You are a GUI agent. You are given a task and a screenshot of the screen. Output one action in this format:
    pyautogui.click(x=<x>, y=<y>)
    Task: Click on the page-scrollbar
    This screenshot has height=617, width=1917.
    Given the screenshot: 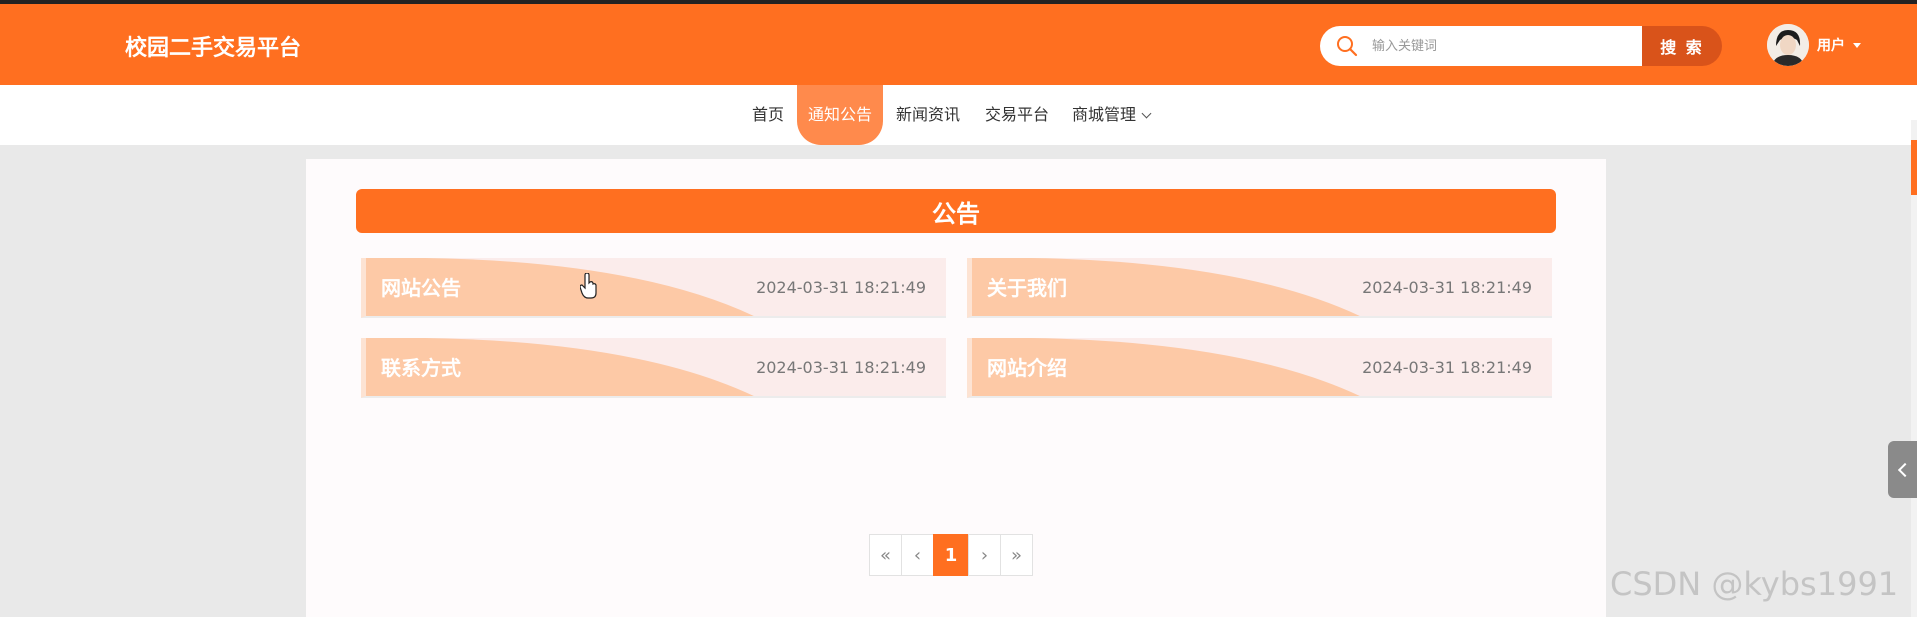 What is the action you would take?
    pyautogui.click(x=1914, y=368)
    